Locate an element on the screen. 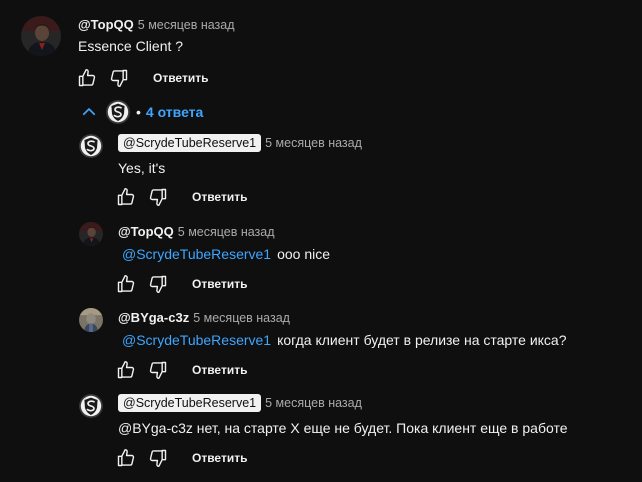 The width and height of the screenshot is (642, 482). reply-message: ooo nice is located at coordinates (304, 254).